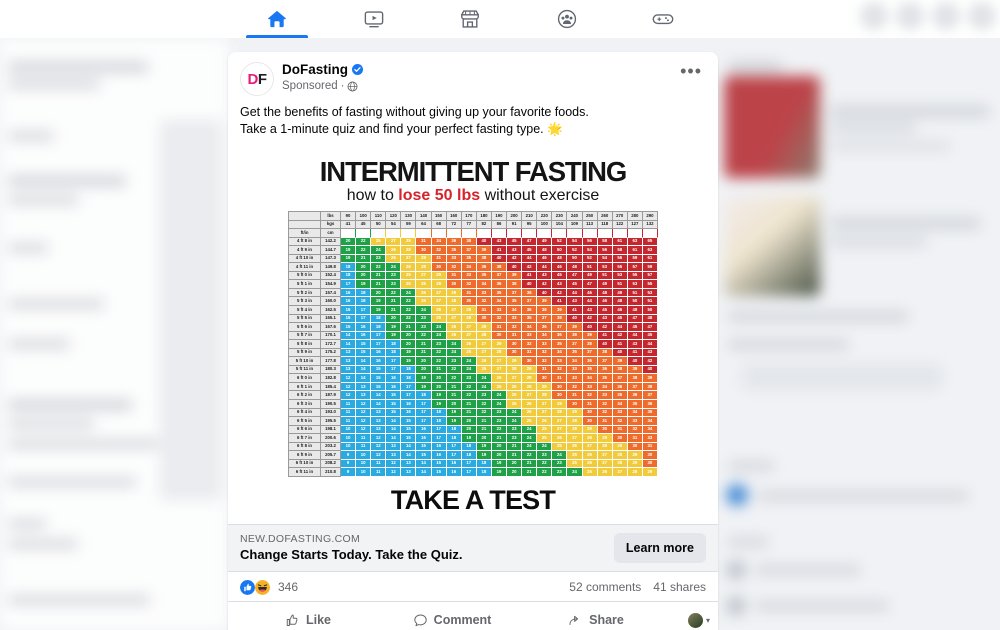  Describe the element at coordinates (691, 73) in the screenshot. I see `post-options-button: •••` at that location.